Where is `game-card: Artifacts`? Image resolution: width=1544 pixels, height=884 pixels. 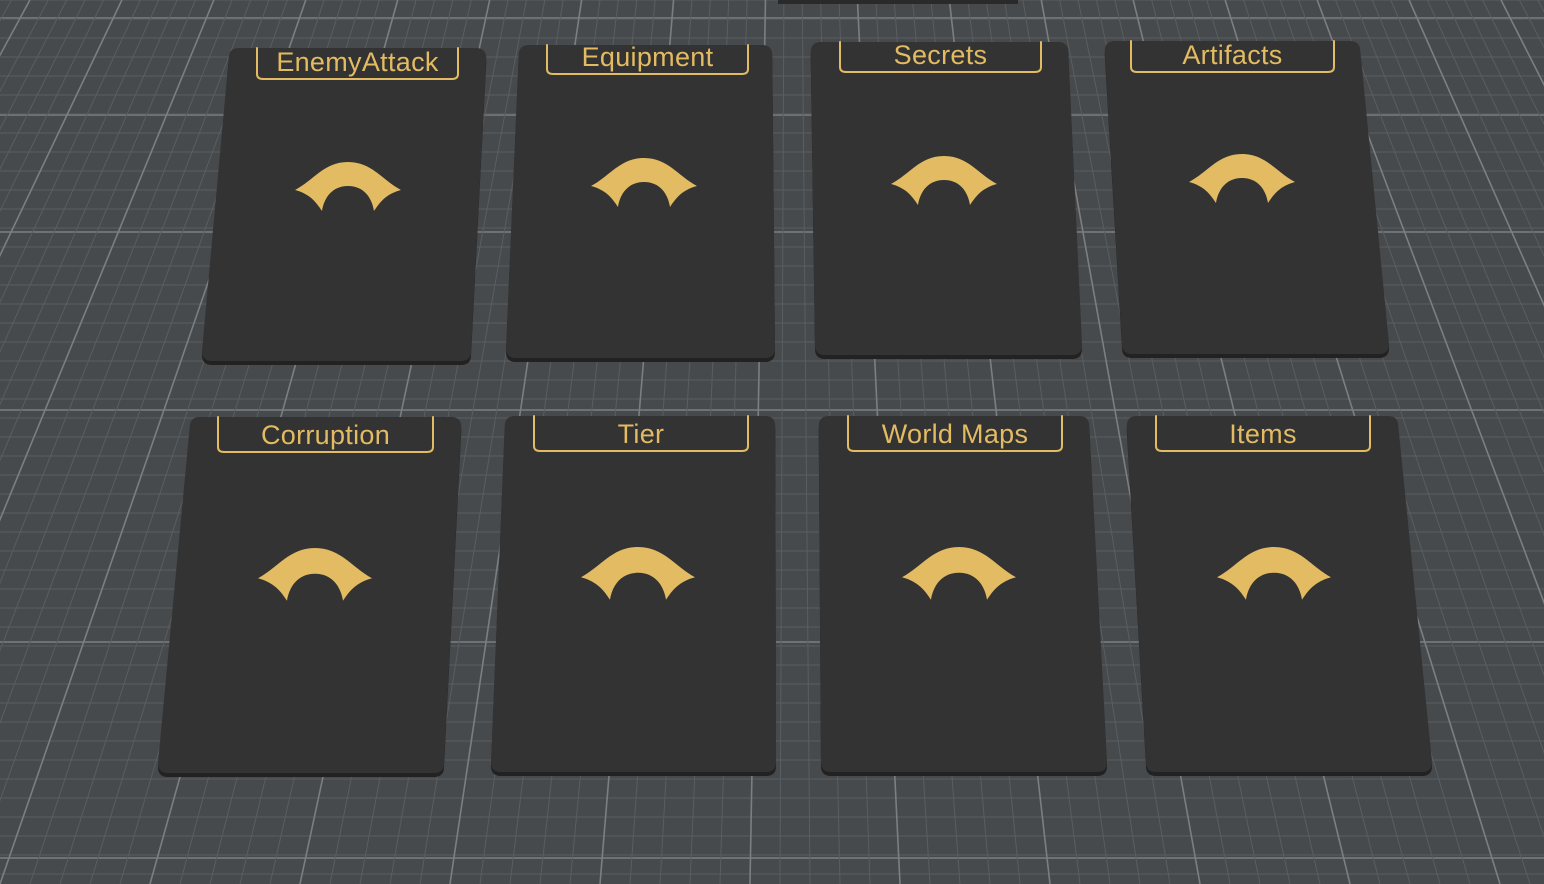
game-card: Artifacts is located at coordinates (1246, 199).